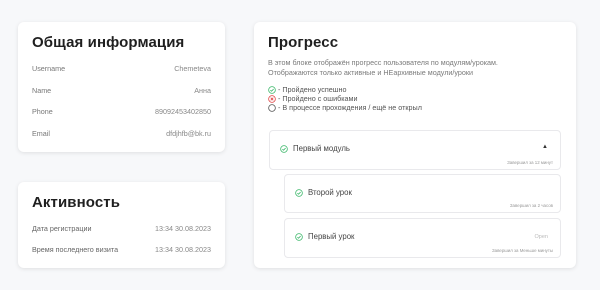 The image size is (600, 290). I want to click on registration-date-row: Дата регистрации 13:34 30.08.2023, so click(121, 228).